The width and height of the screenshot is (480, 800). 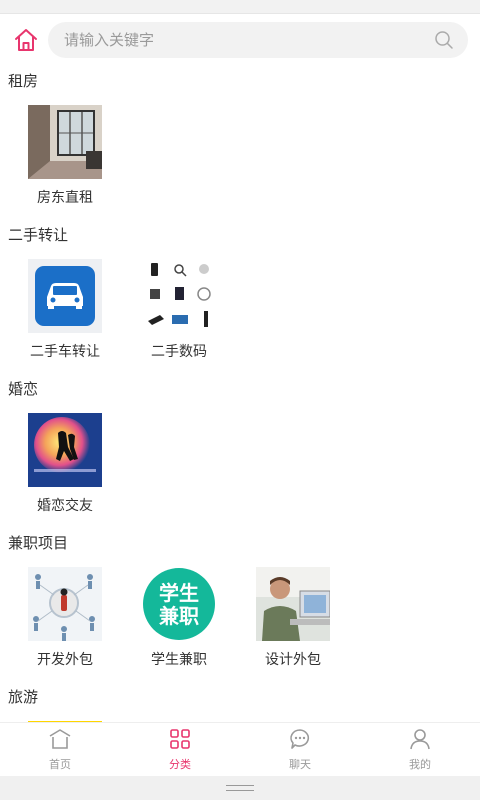 I want to click on category-label: 设计外包, so click(x=293, y=660).